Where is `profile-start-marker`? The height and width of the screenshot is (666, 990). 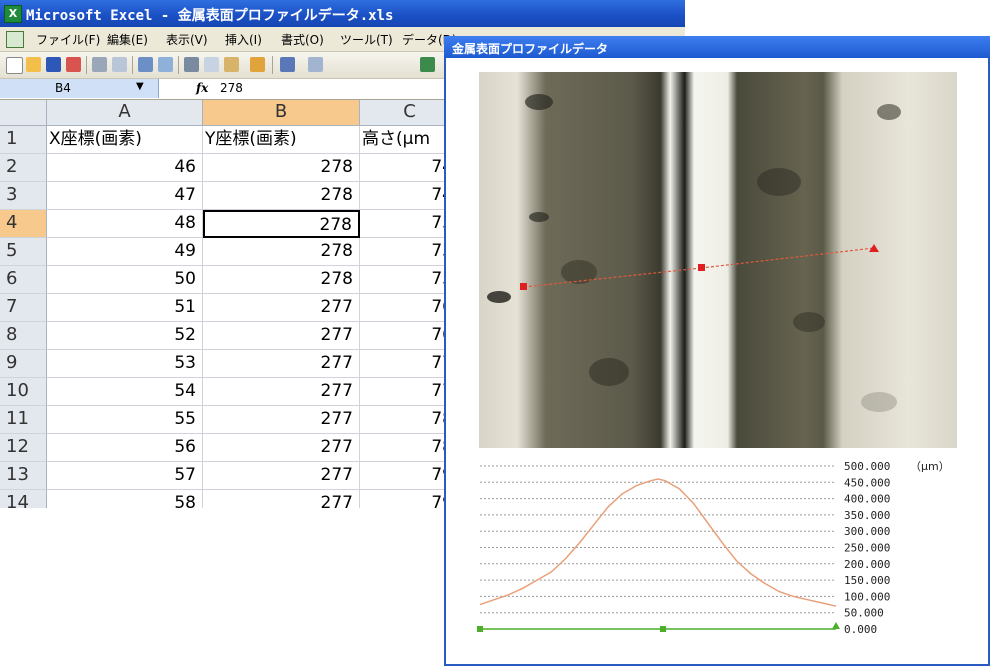 profile-start-marker is located at coordinates (523, 286).